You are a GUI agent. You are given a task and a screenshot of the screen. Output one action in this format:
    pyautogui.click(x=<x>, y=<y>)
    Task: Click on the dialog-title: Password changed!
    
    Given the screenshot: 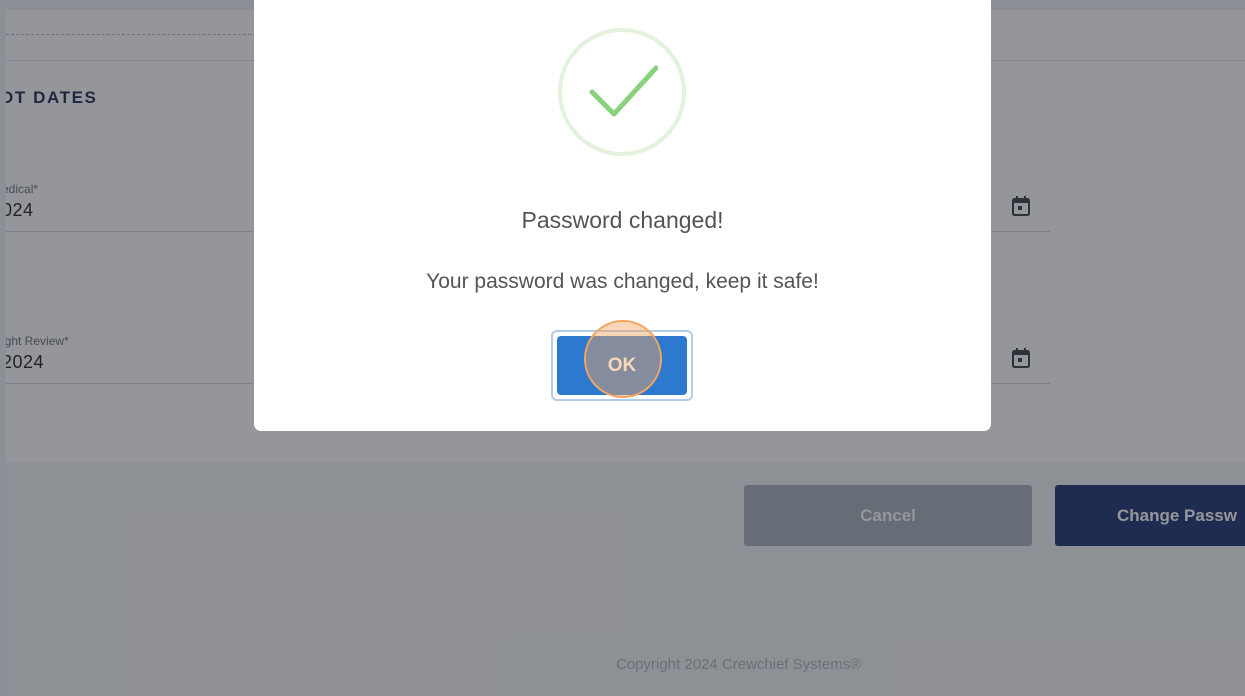 What is the action you would take?
    pyautogui.click(x=622, y=220)
    